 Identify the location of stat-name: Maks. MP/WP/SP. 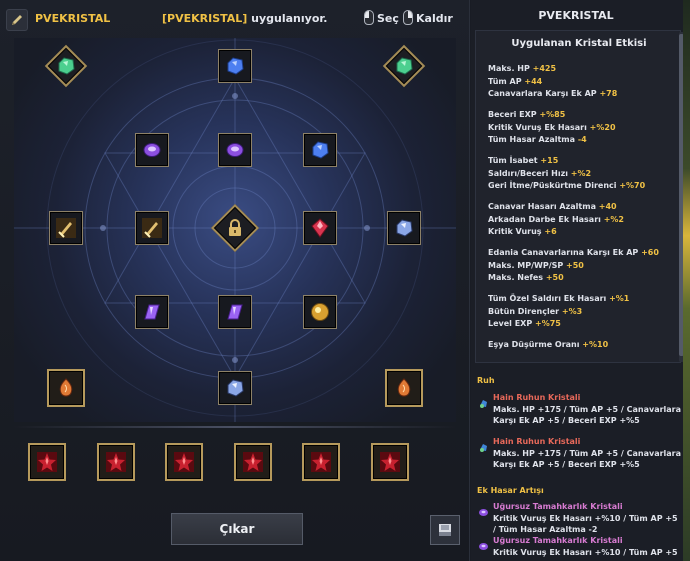
(527, 265).